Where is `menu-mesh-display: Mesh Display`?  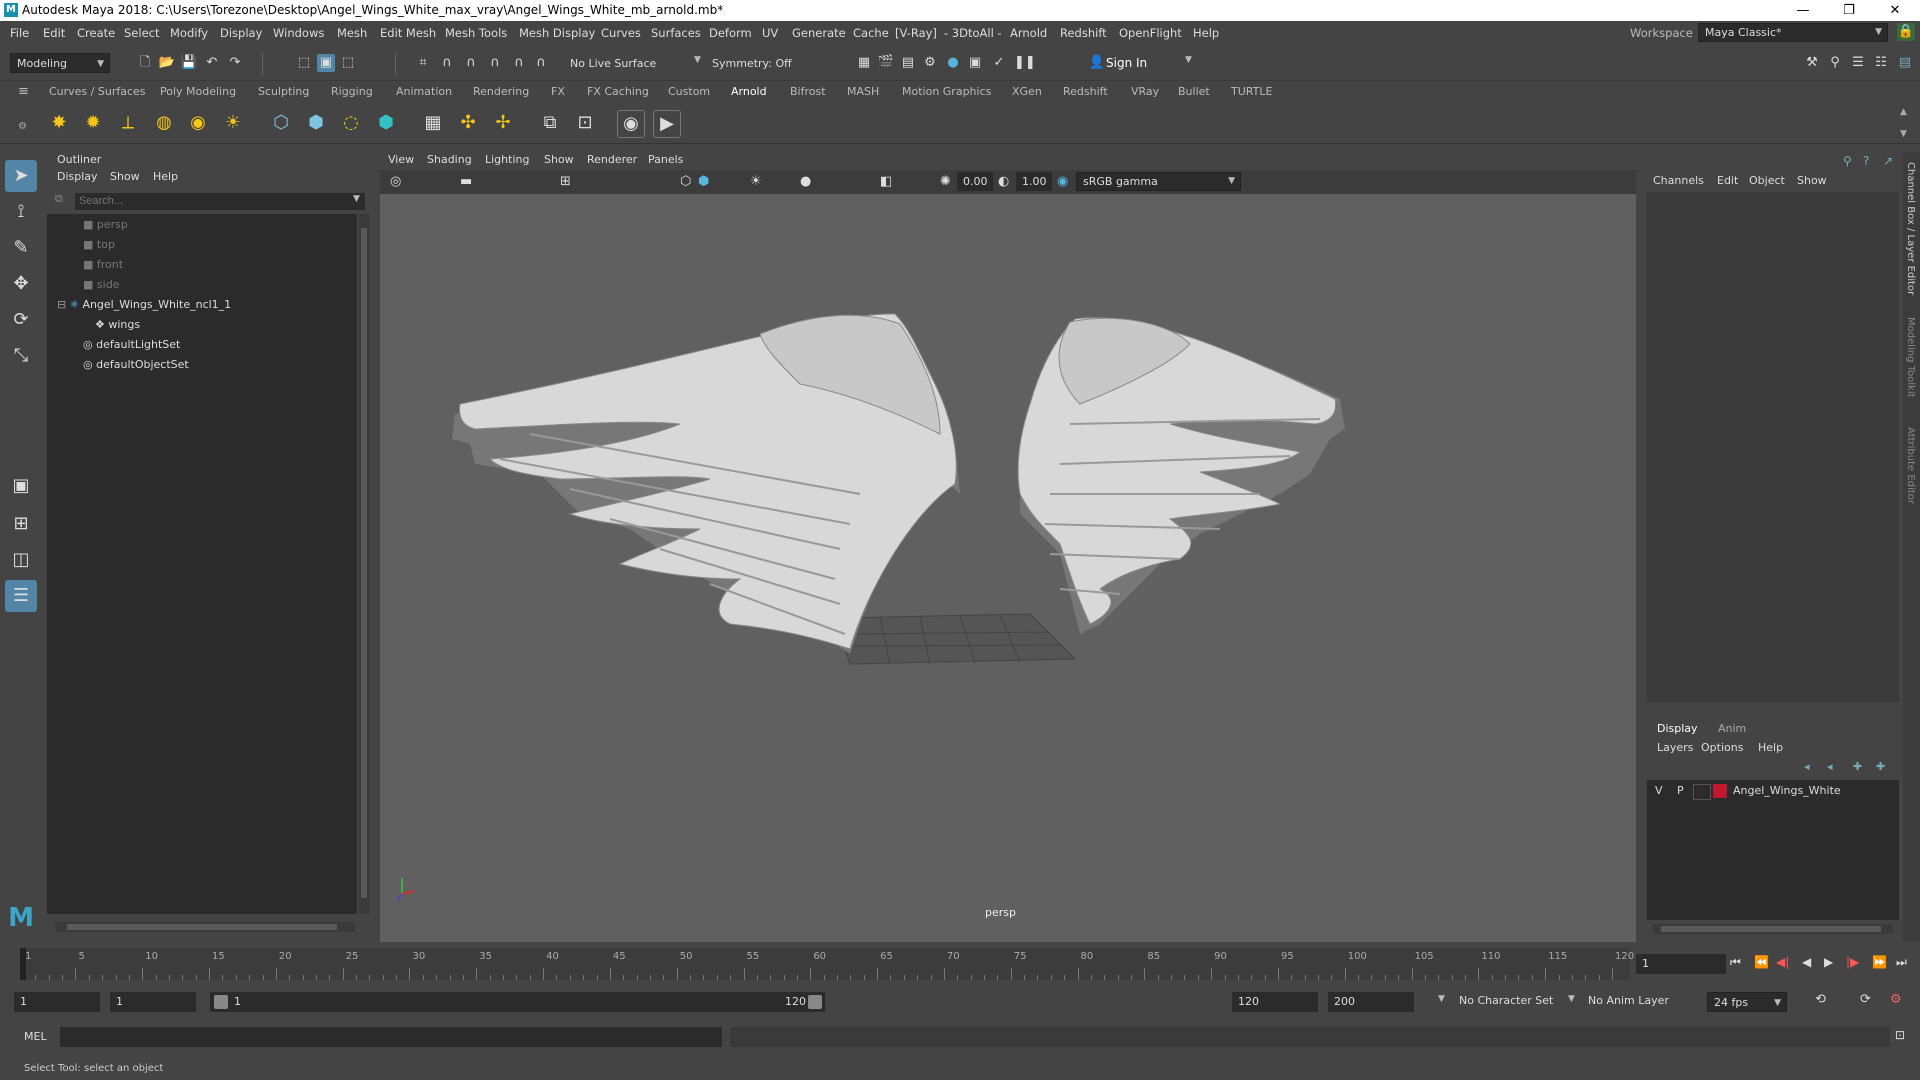 menu-mesh-display: Mesh Display is located at coordinates (557, 33).